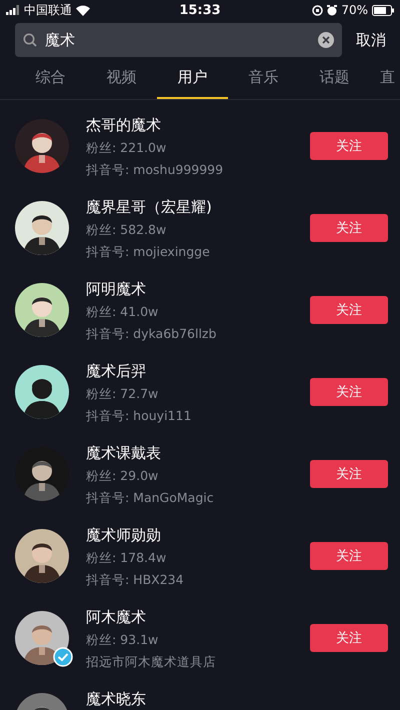 This screenshot has width=400, height=710. I want to click on signal-icon, so click(13, 10).